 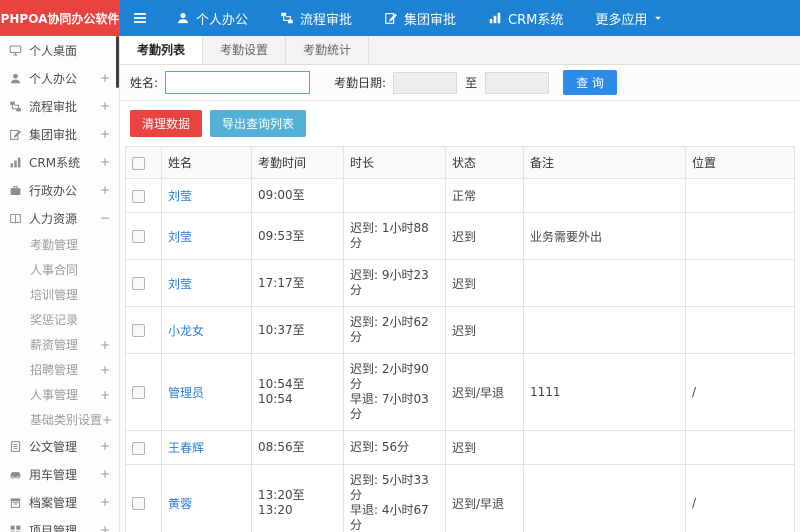 I want to click on attendance-time-cell: 09:53至, so click(x=297, y=236).